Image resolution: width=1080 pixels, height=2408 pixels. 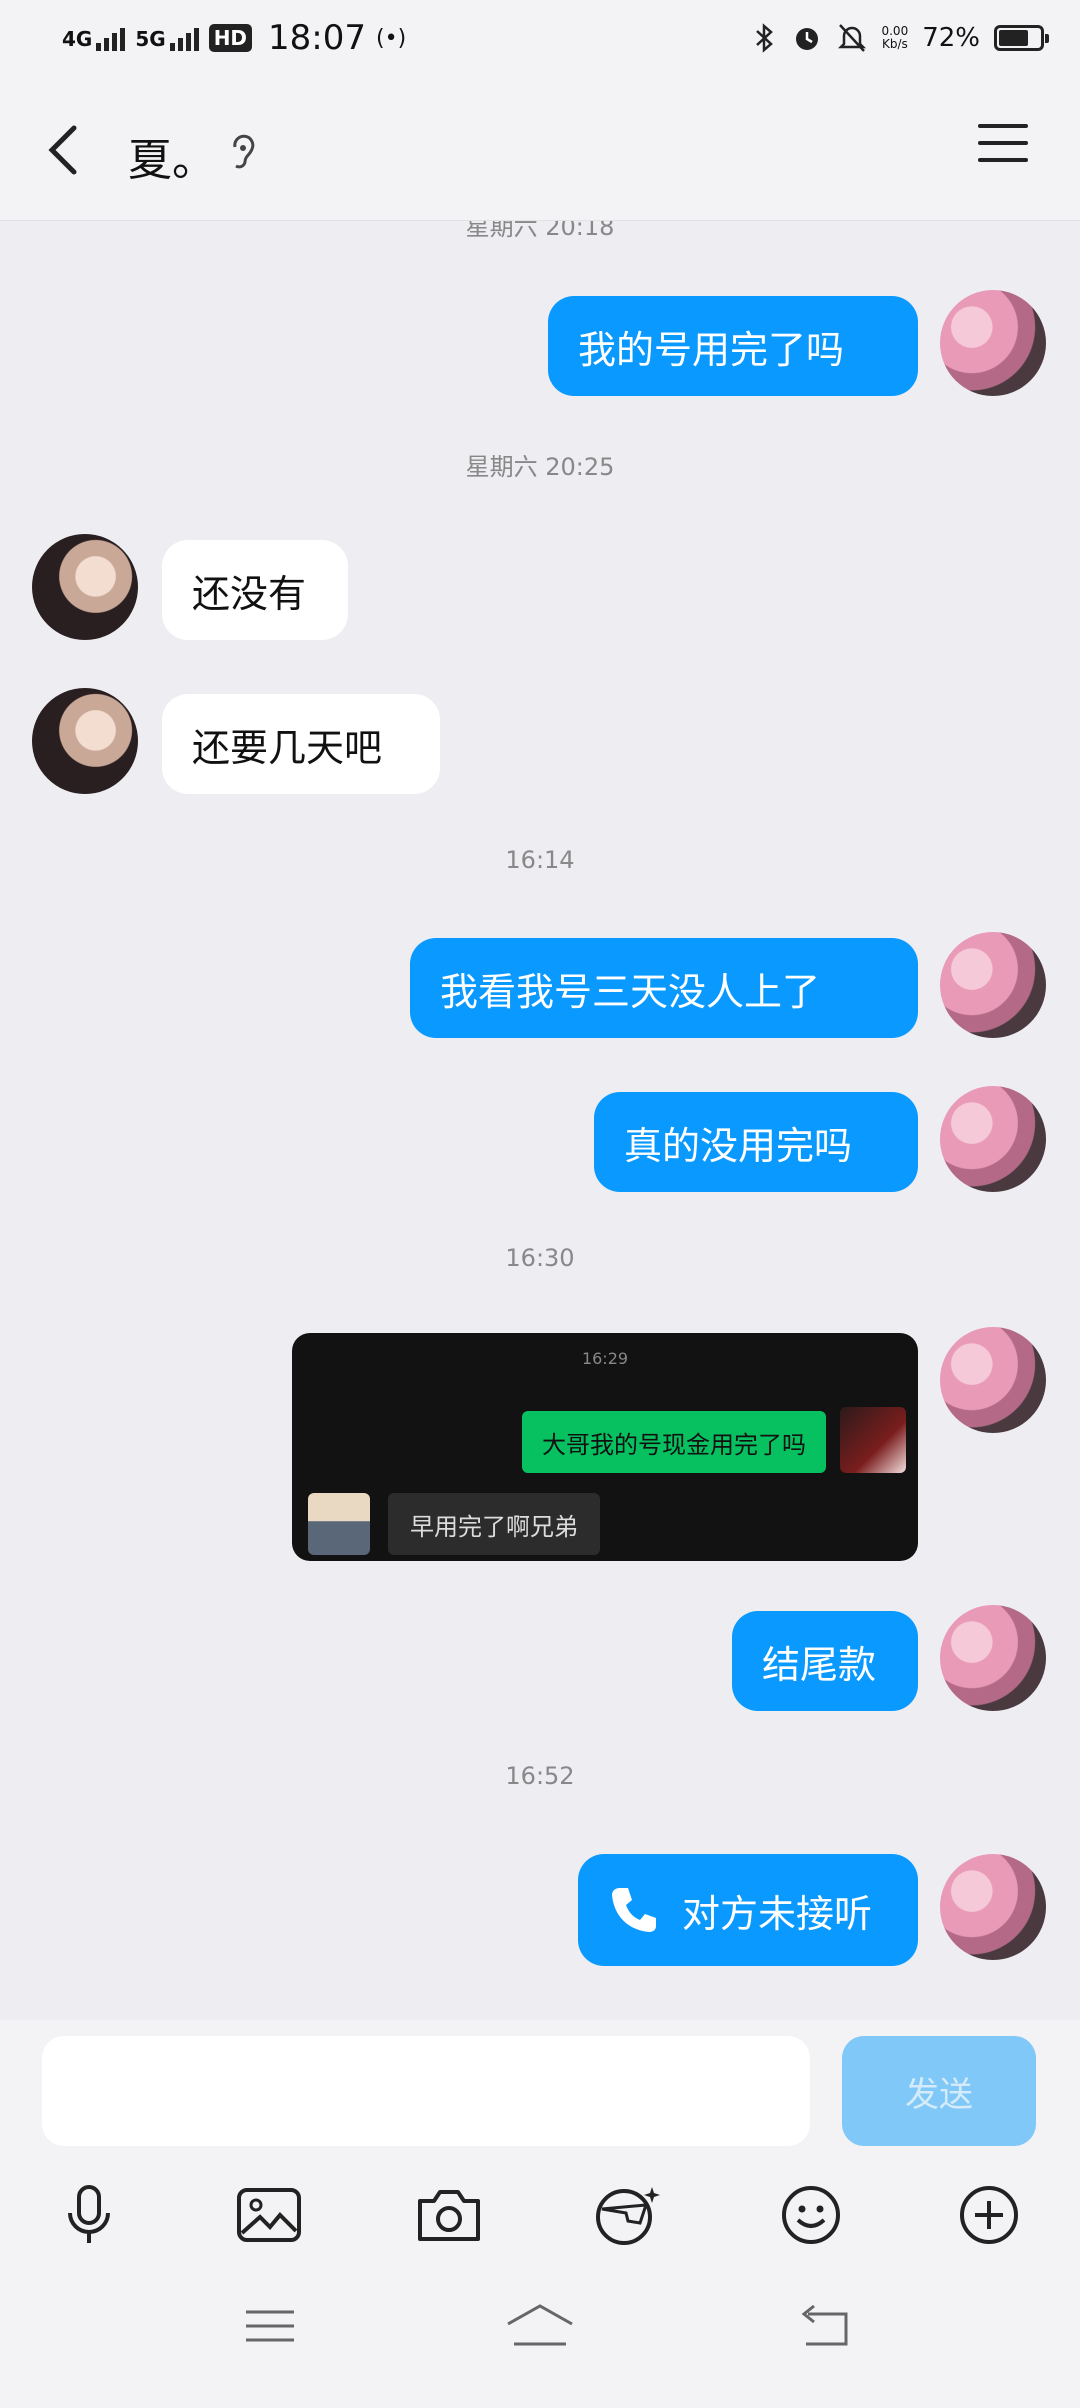 I want to click on status-left: 4G 5G HD 18:07 (•), so click(x=234, y=38).